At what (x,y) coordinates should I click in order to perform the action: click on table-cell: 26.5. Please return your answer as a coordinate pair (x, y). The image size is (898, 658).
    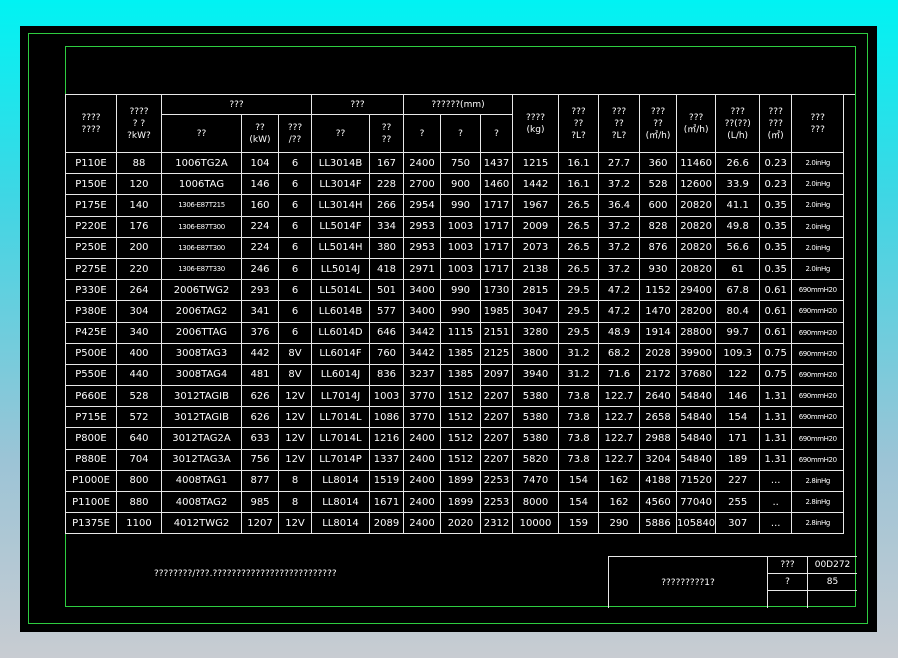
    Looking at the image, I should click on (578, 205).